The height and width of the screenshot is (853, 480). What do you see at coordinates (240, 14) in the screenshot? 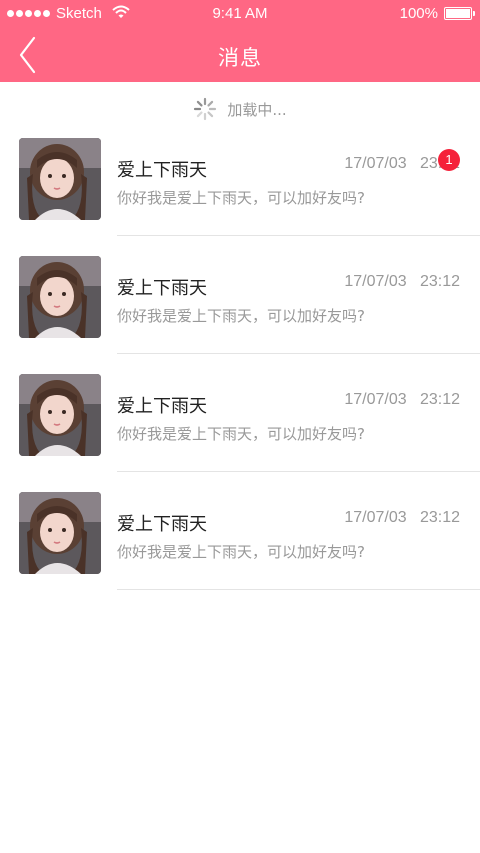
I see `status-bar: Sketch 9:41 AM 100%` at bounding box center [240, 14].